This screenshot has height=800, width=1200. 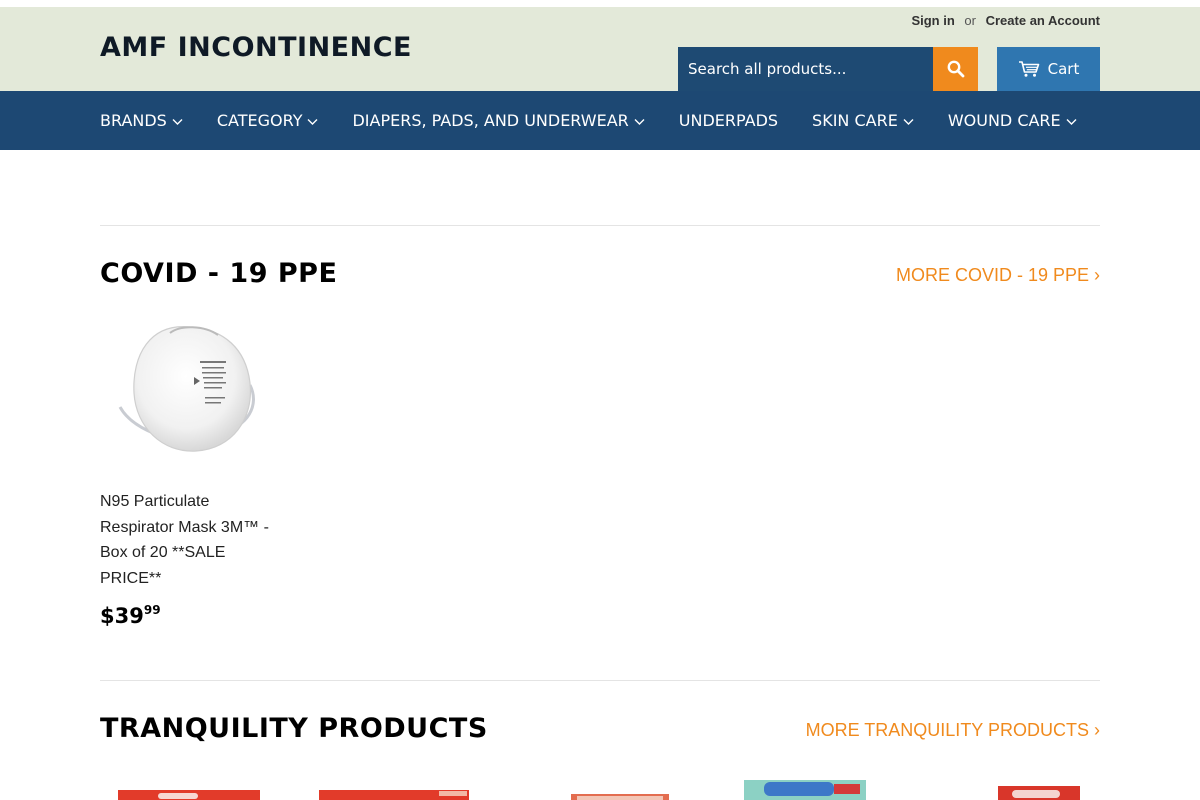 What do you see at coordinates (133, 120) in the screenshot?
I see `nav-item-label: BRANDS` at bounding box center [133, 120].